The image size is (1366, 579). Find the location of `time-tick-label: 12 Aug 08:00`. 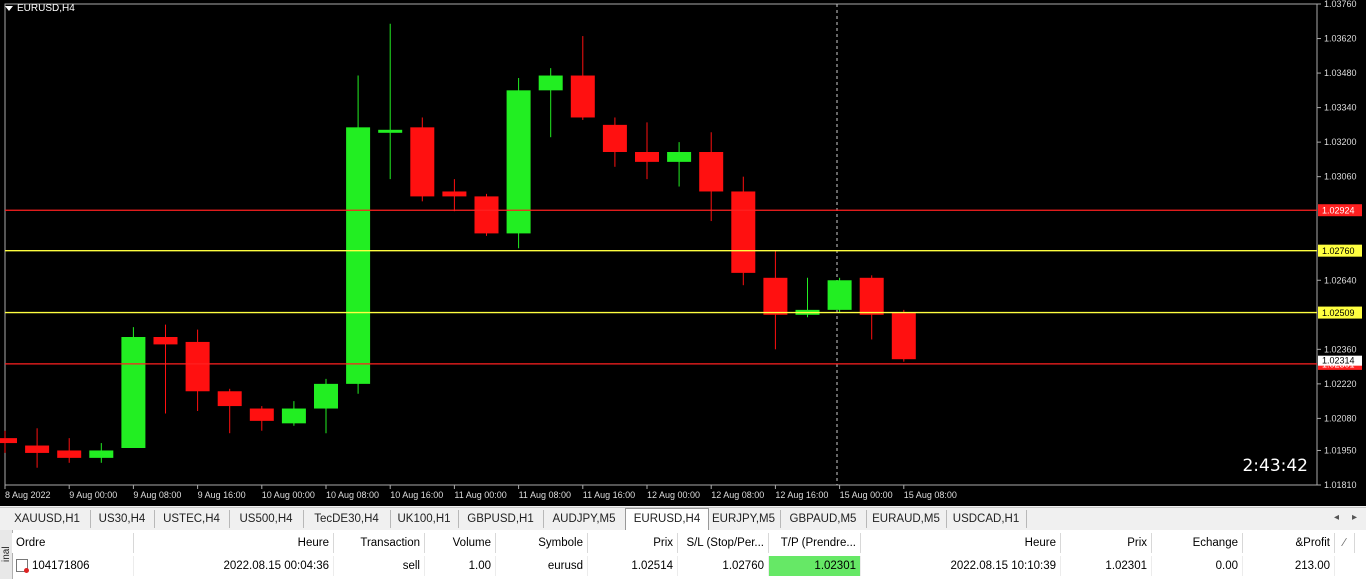

time-tick-label: 12 Aug 08:00 is located at coordinates (737, 495).